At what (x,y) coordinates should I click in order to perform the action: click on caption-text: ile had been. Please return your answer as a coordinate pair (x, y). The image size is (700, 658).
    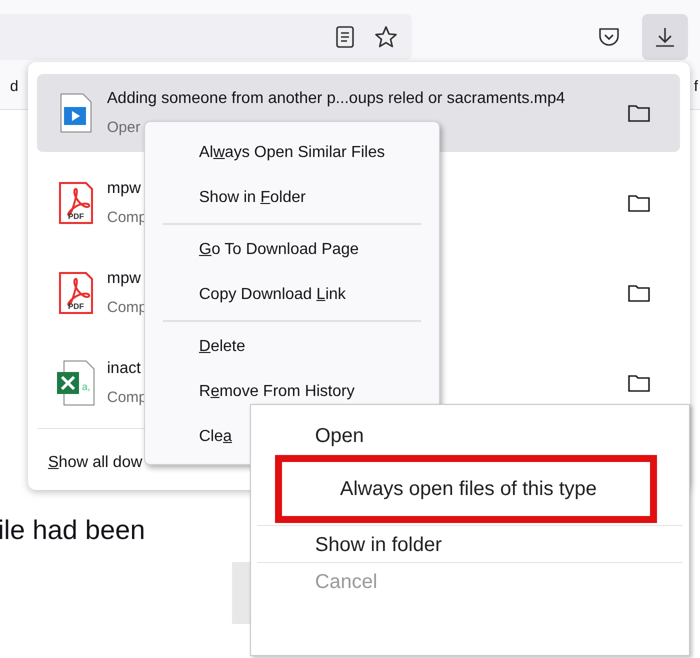
    Looking at the image, I should click on (73, 530).